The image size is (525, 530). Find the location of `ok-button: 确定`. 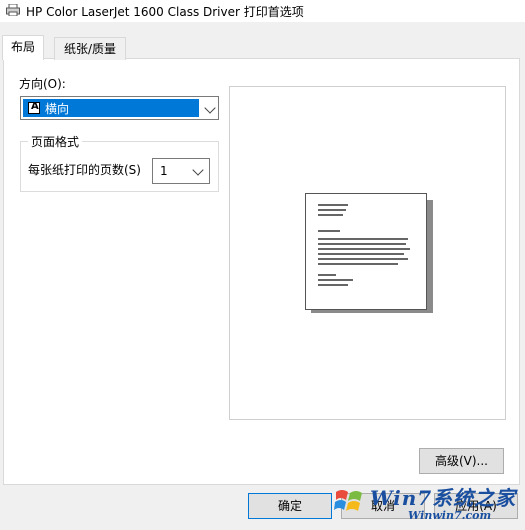

ok-button: 确定 is located at coordinates (290, 506).